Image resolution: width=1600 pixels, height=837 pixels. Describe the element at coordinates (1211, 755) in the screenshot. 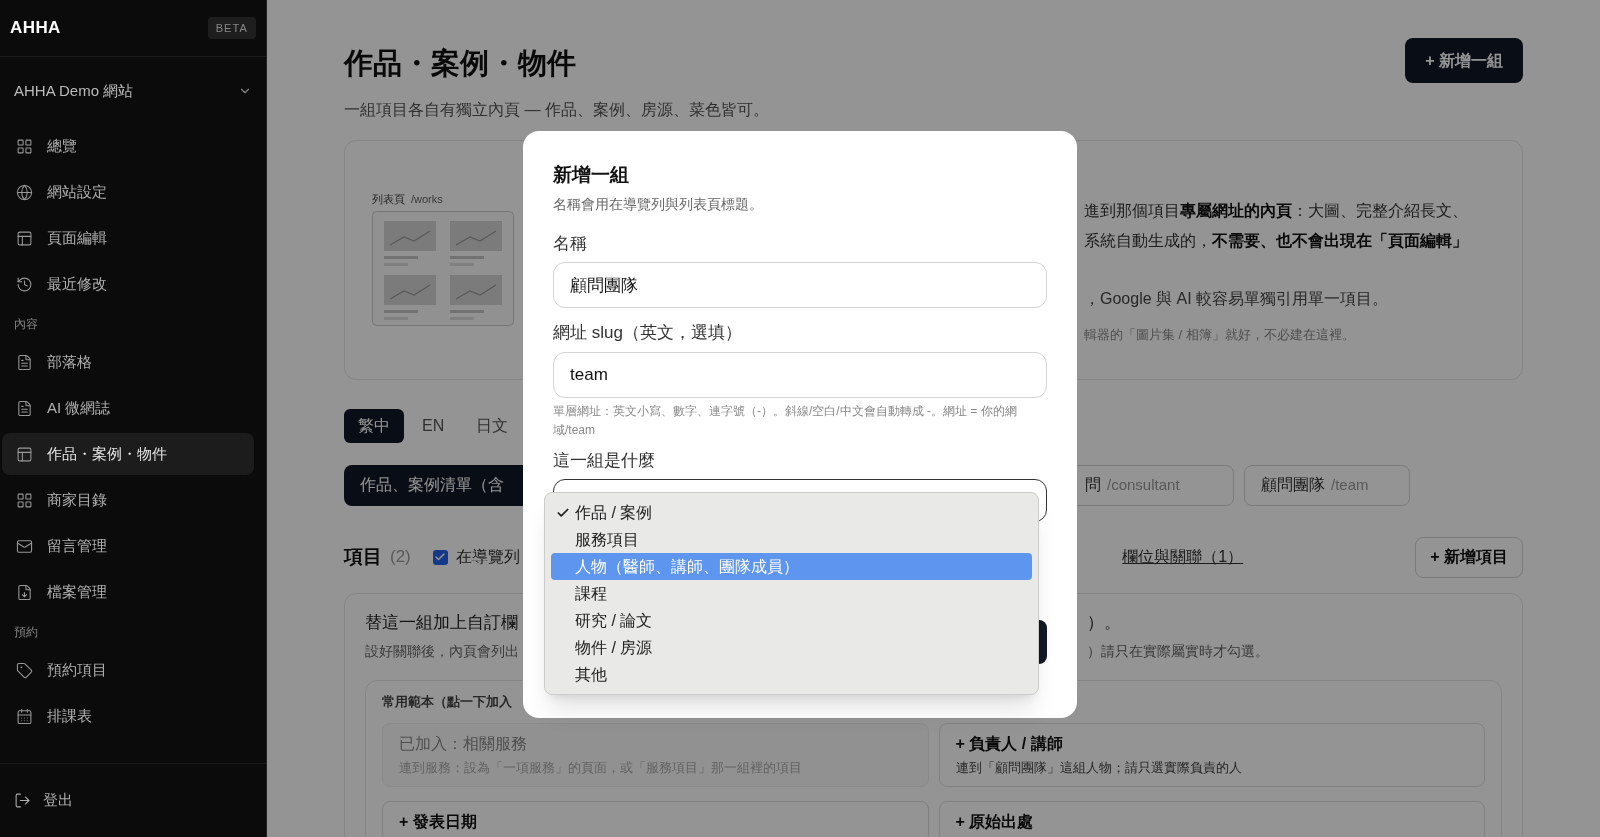

I see `template-card: + 負責人 / 講師 連到「顧問團隊」這組人物；請只選實際負責的人` at that location.